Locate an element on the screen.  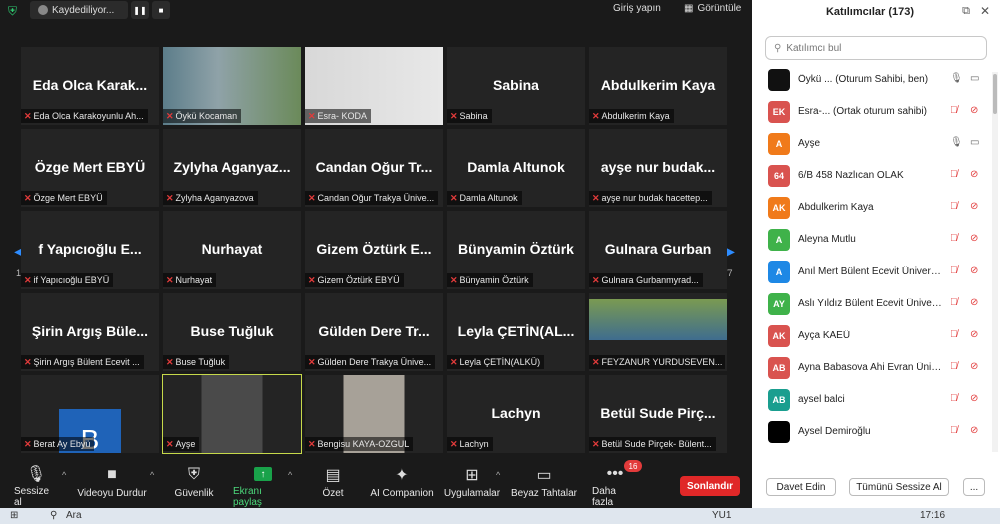
invite-button: Davet Edin is located at coordinates (801, 487).